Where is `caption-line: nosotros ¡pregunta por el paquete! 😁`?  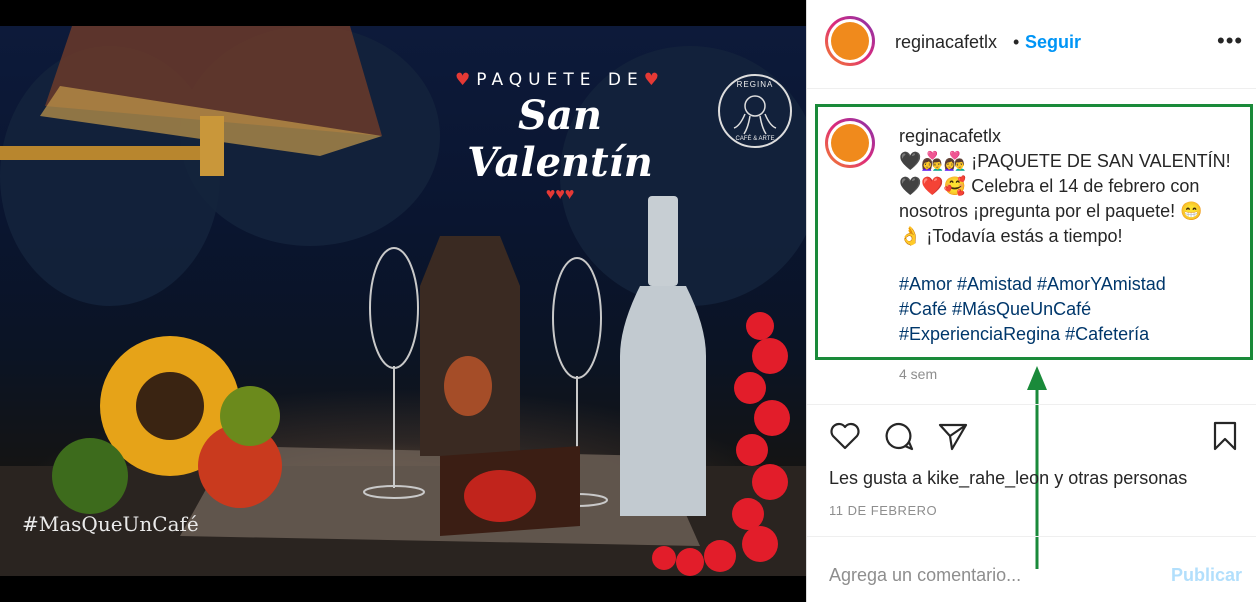
caption-line: nosotros ¡pregunta por el paquete! 😁 is located at coordinates (1051, 211).